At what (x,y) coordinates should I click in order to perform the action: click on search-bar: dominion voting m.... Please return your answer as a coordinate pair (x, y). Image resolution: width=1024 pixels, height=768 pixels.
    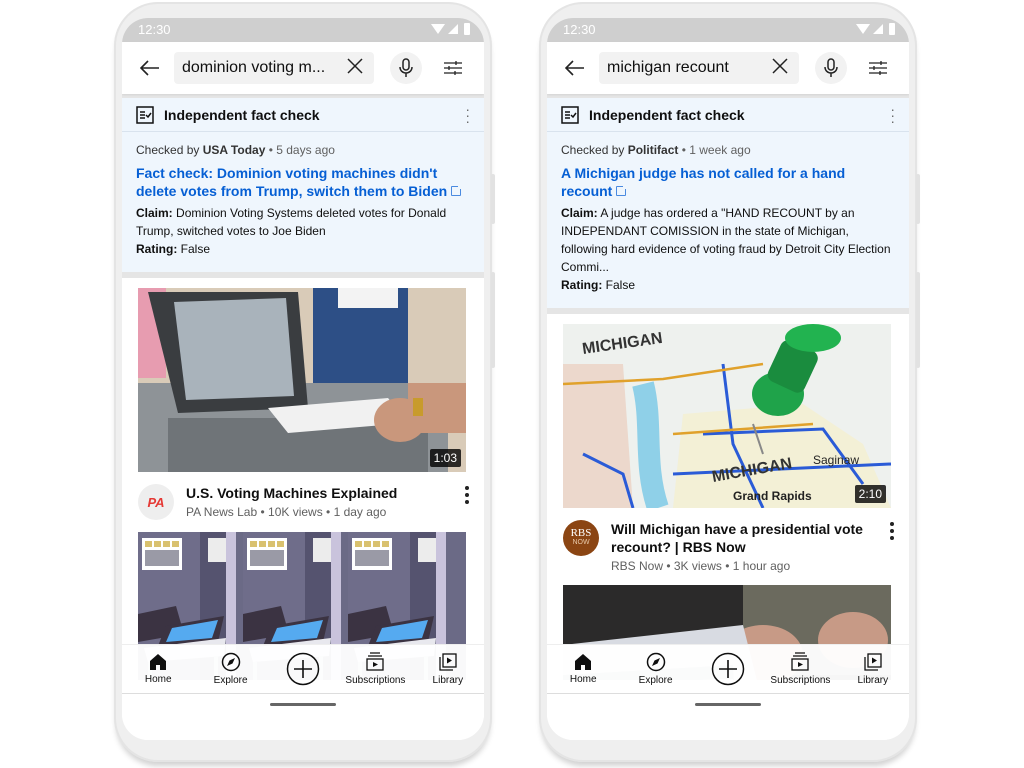
    Looking at the image, I should click on (303, 68).